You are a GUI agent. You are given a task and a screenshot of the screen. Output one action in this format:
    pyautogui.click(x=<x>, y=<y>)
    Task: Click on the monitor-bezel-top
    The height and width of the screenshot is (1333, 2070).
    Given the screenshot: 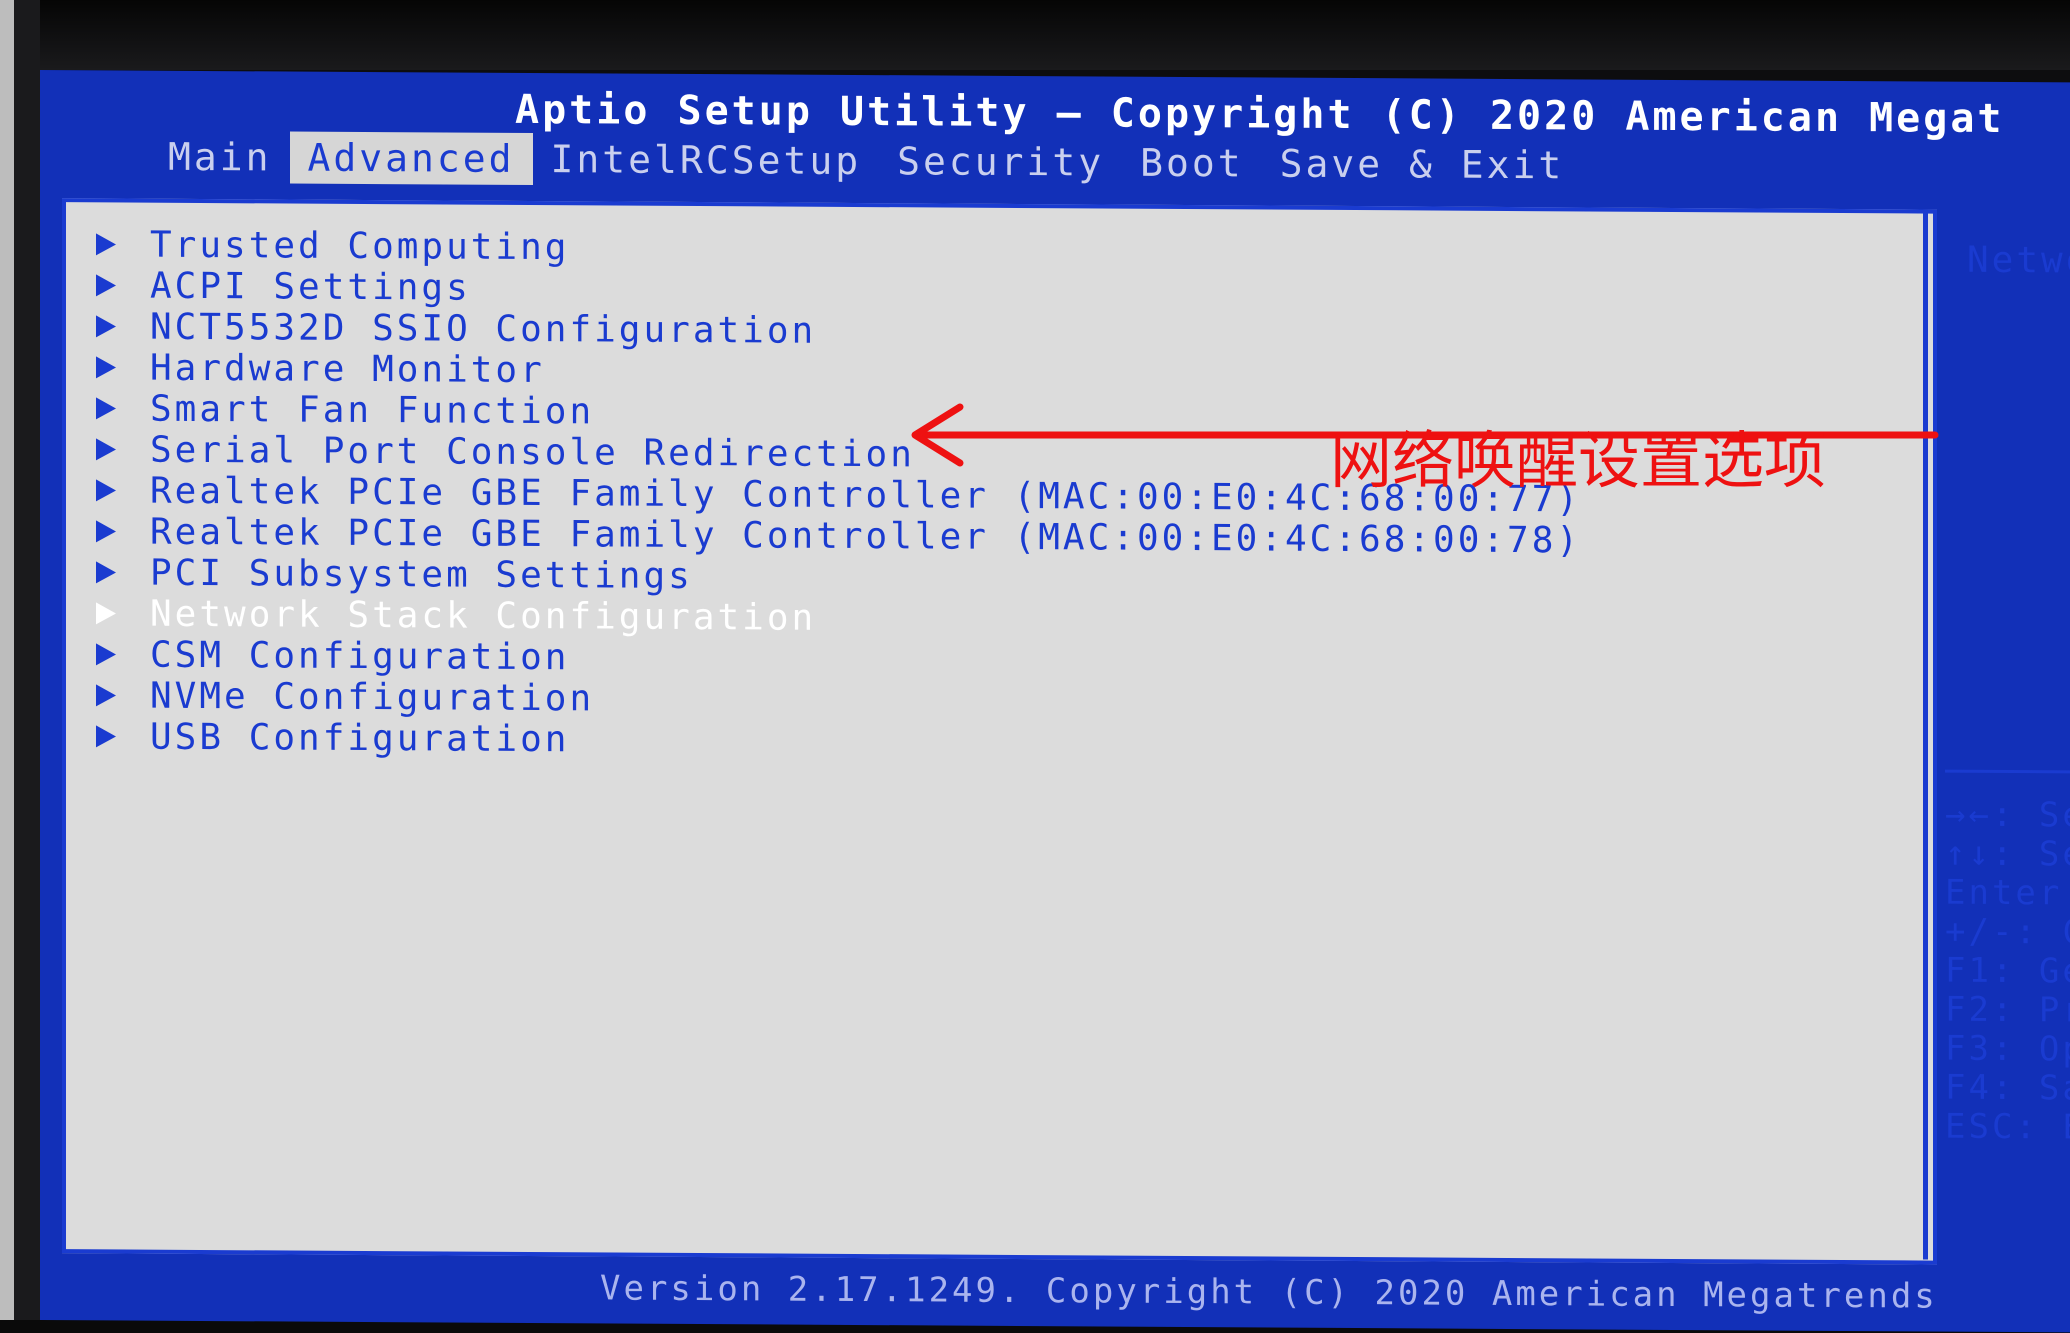 What is the action you would take?
    pyautogui.click(x=1035, y=35)
    